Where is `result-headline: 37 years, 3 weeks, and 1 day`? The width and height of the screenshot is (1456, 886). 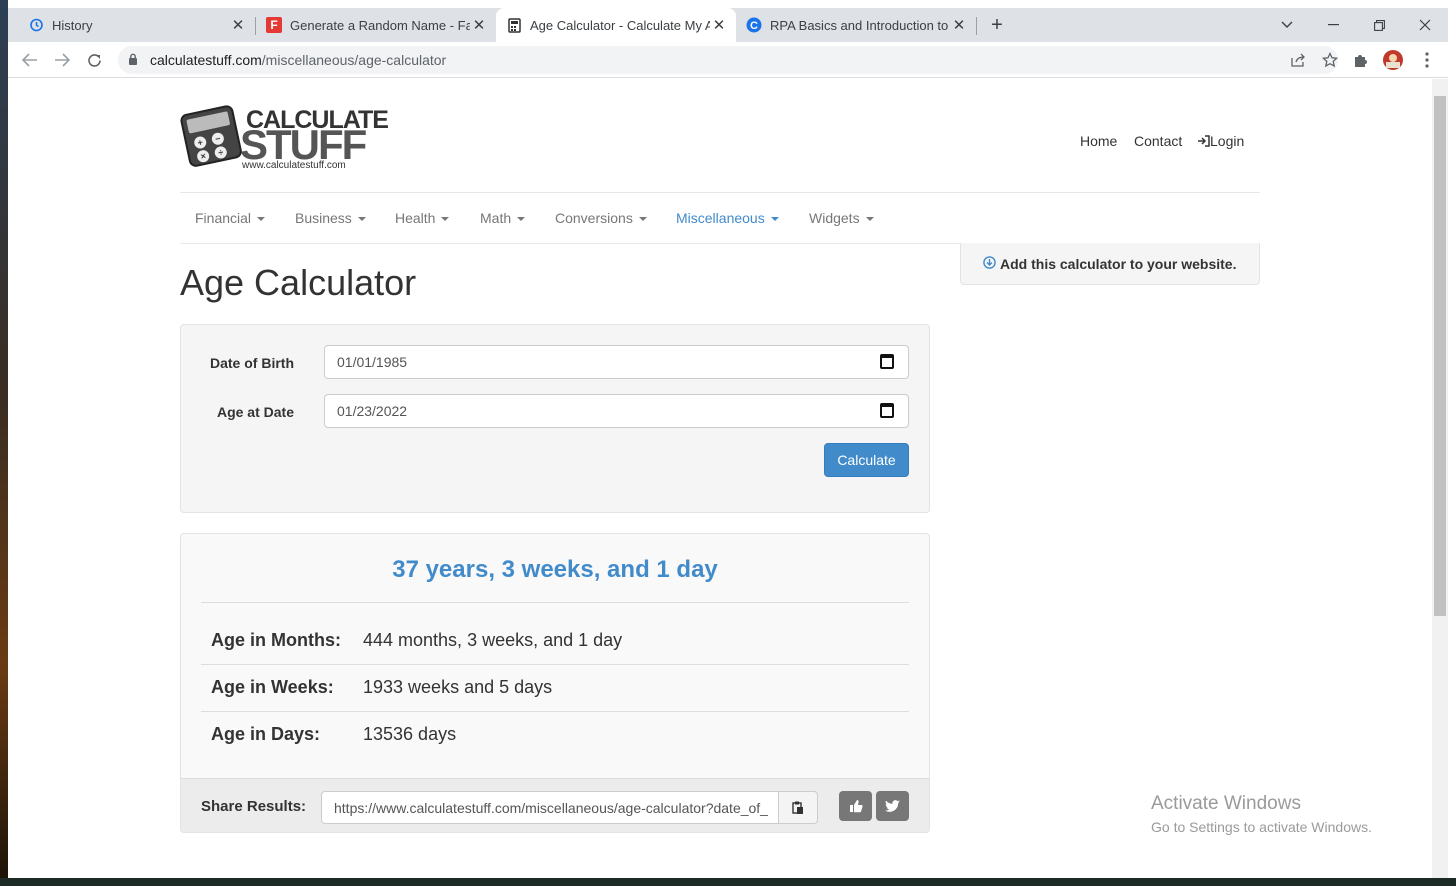
result-headline: 37 years, 3 weeks, and 1 day is located at coordinates (555, 569).